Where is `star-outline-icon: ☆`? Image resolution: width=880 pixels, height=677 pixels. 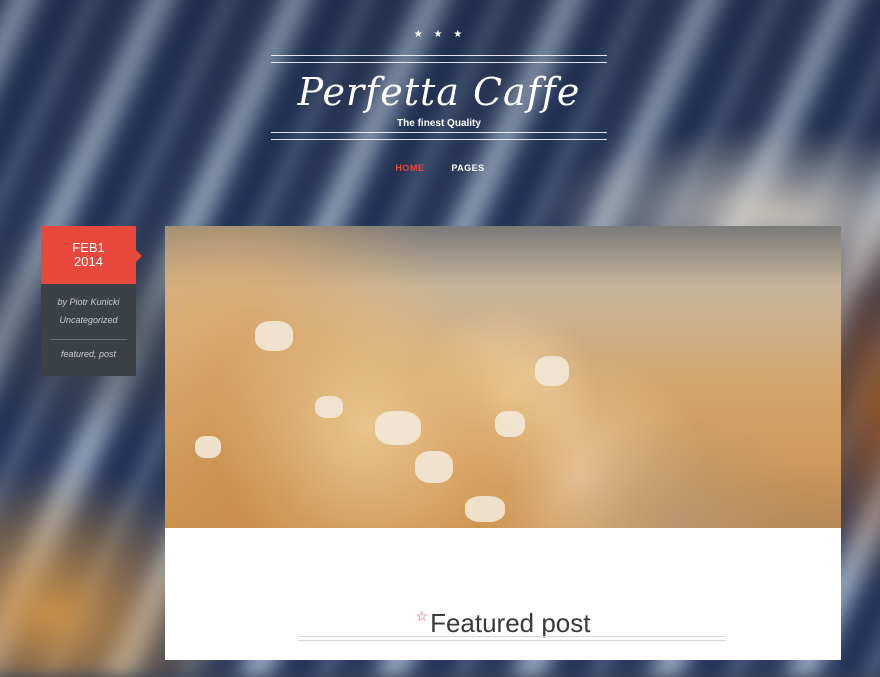 star-outline-icon: ☆ is located at coordinates (422, 615).